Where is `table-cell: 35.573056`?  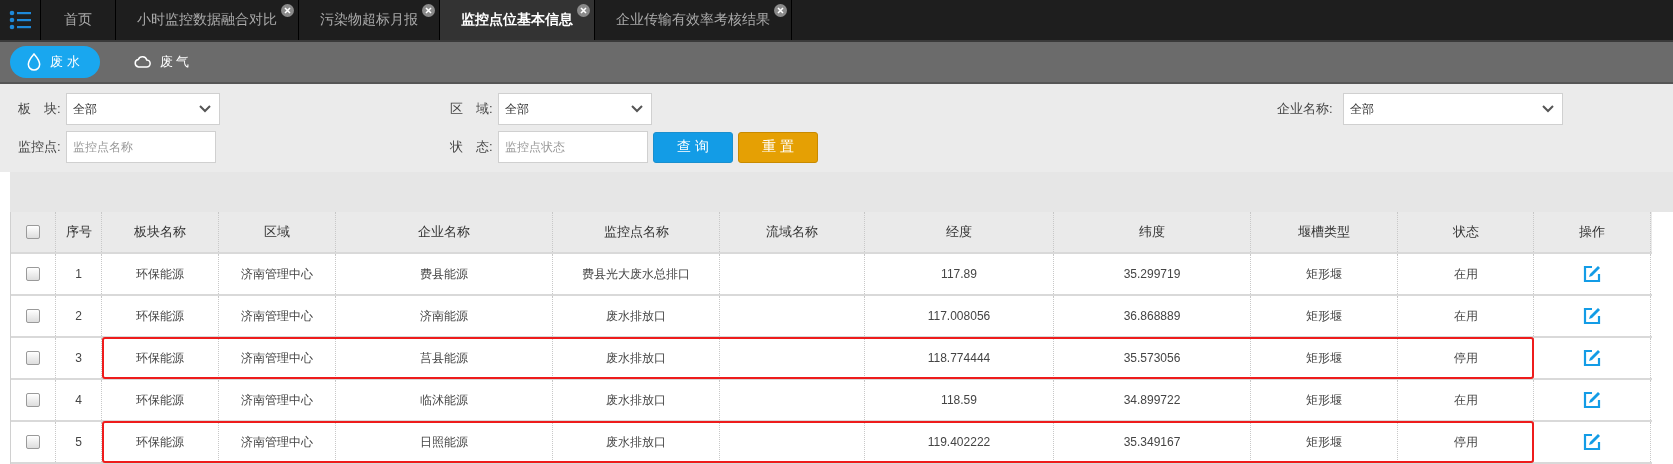 table-cell: 35.573056 is located at coordinates (1152, 358).